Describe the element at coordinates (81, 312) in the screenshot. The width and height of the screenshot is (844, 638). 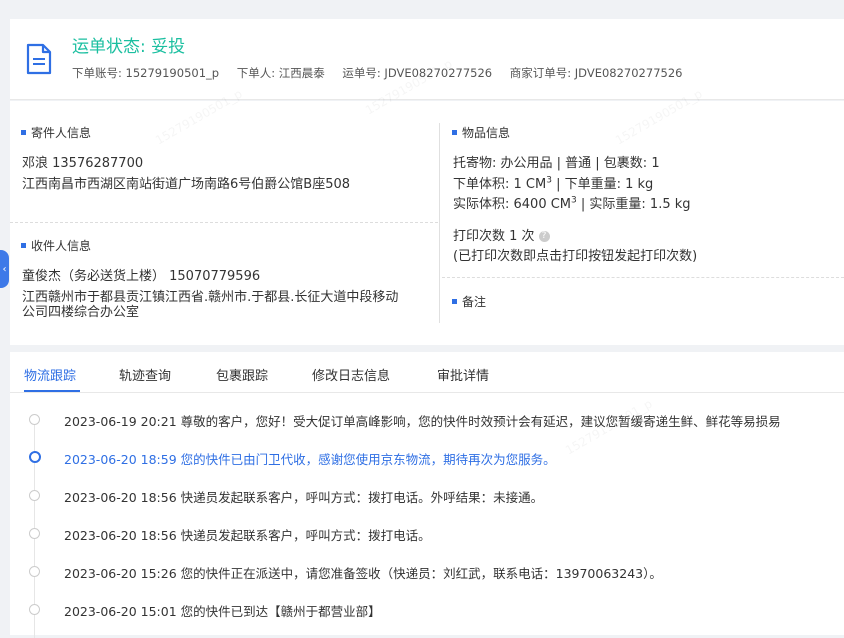
I see `receiver-address-line2: 公司四楼综合办公室` at that location.